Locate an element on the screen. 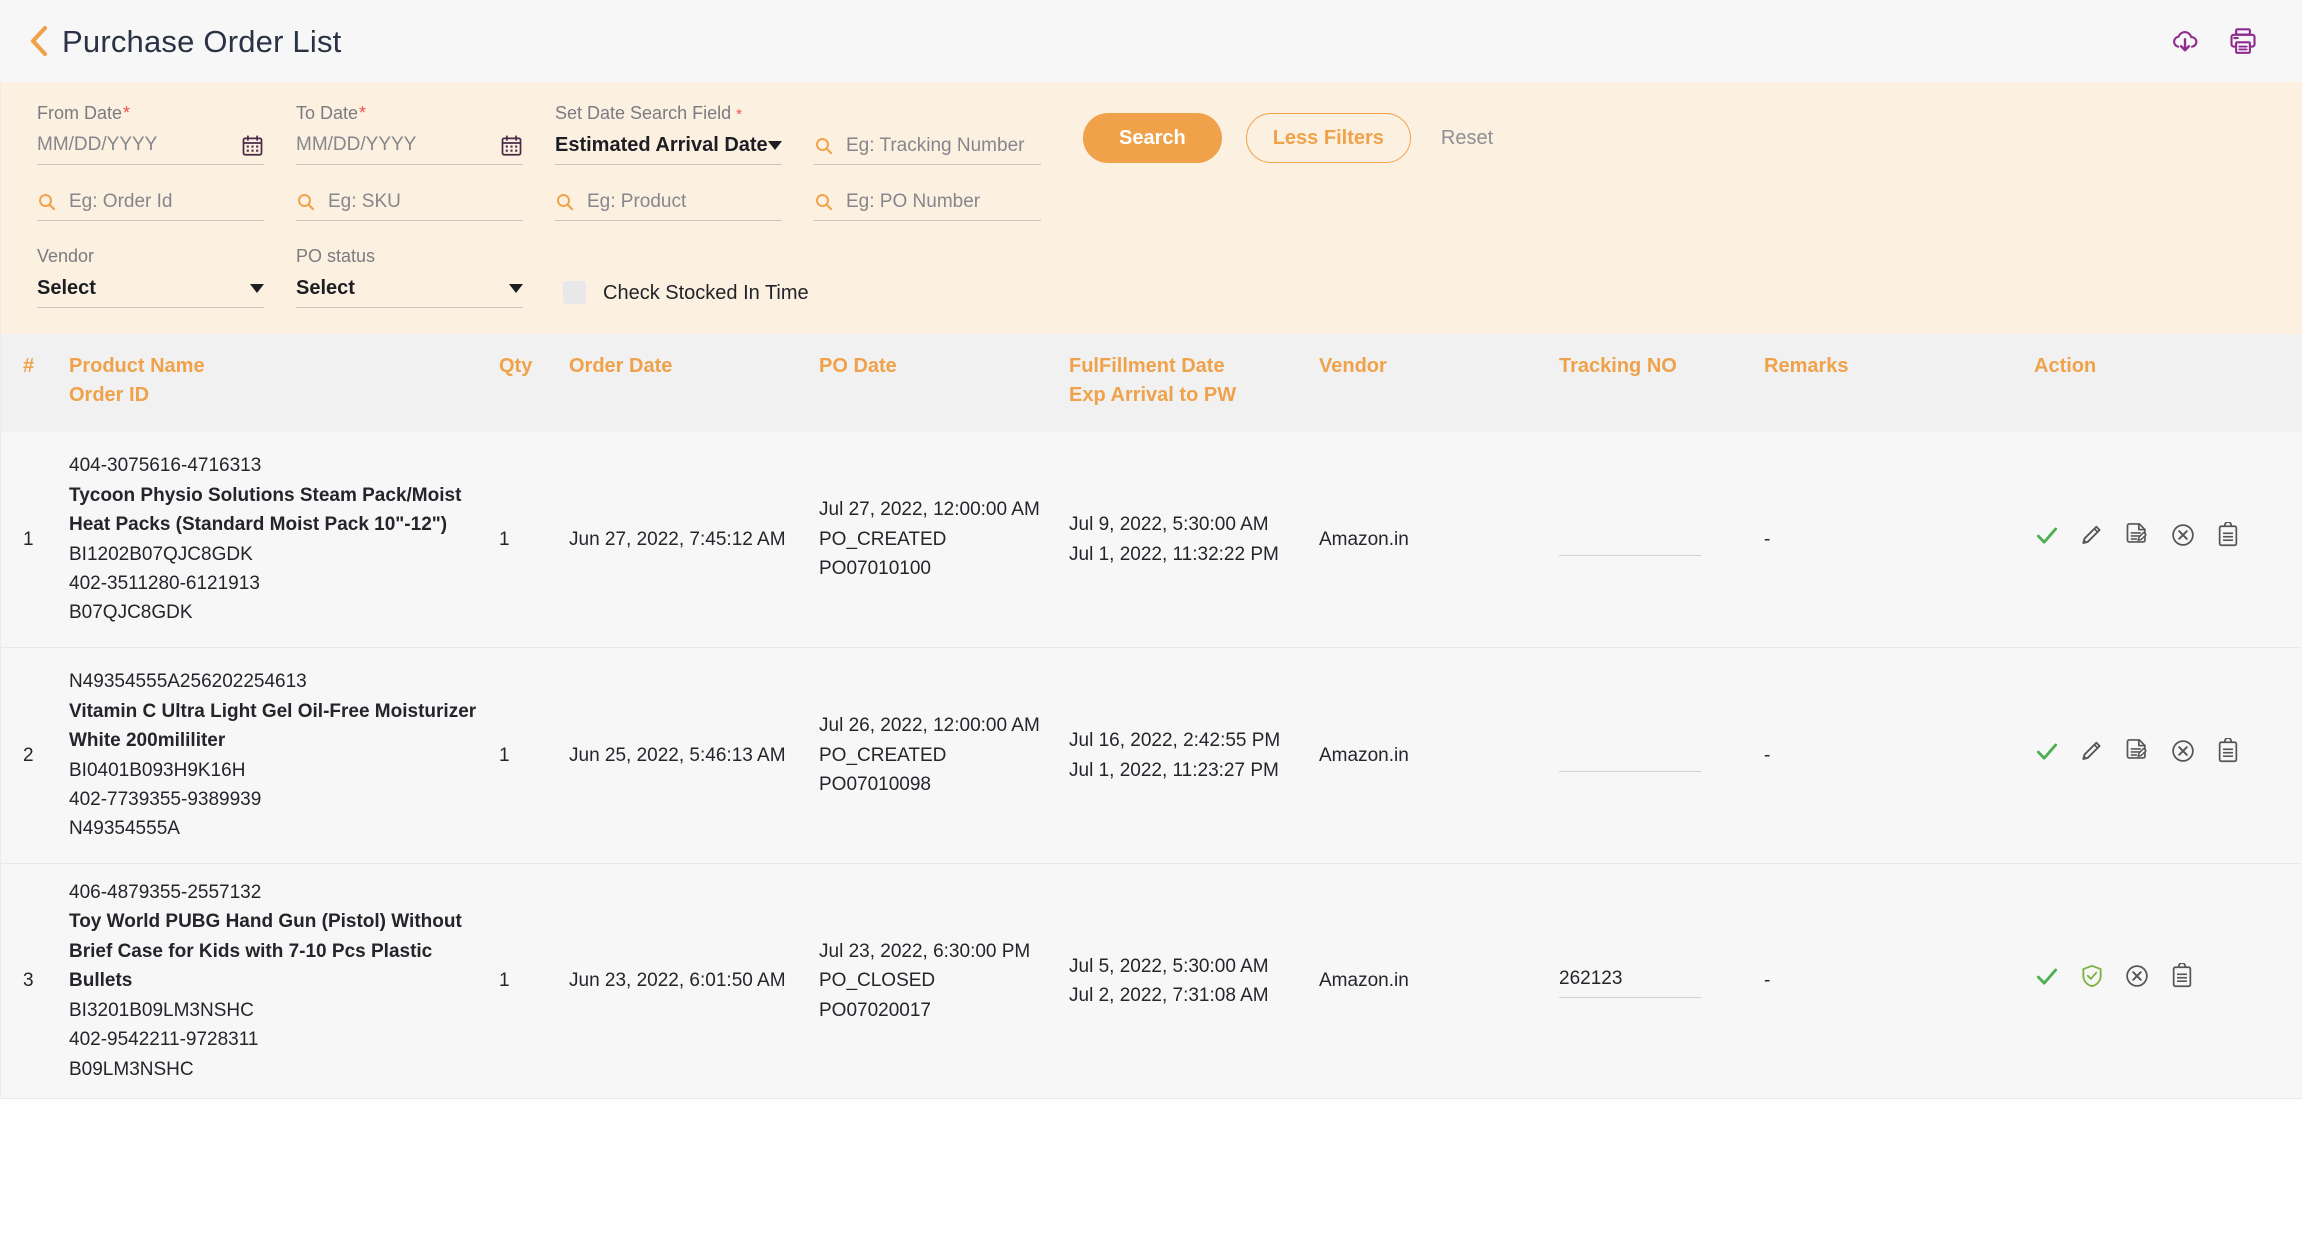  vendor-label: Vendor is located at coordinates (66, 256).